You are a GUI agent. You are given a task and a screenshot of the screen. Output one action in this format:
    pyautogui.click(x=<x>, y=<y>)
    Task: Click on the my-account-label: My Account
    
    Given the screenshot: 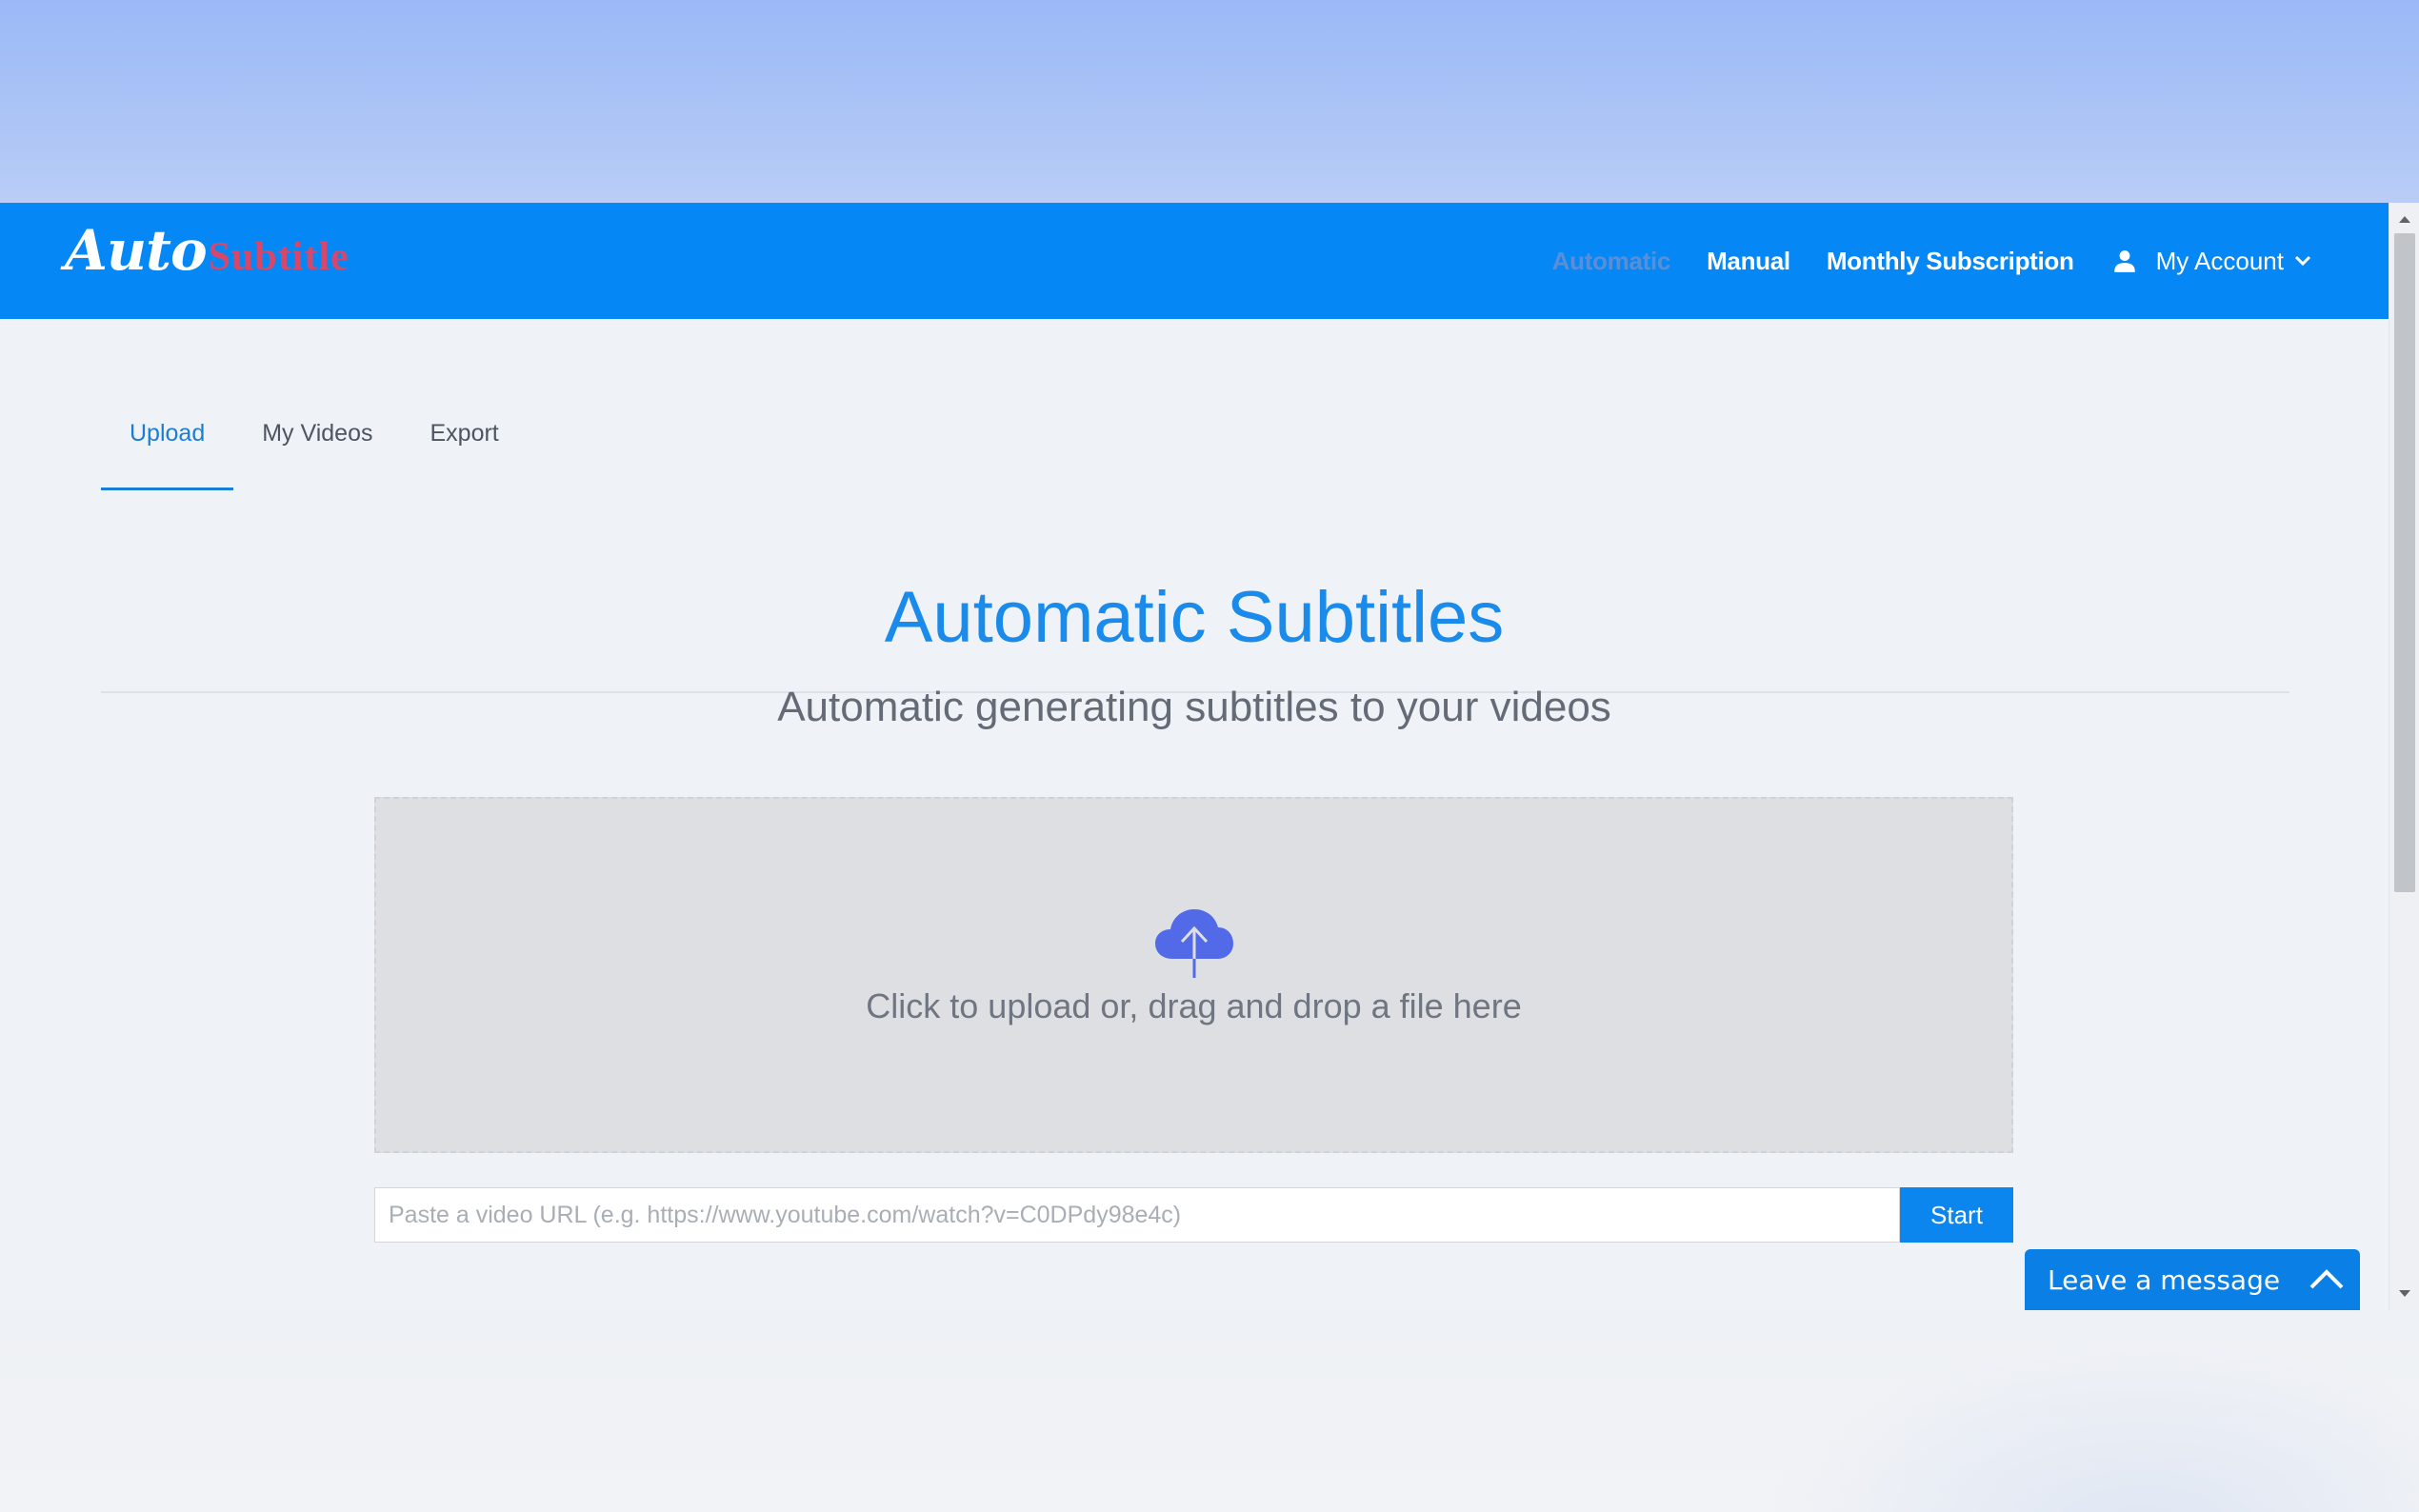 What is the action you would take?
    pyautogui.click(x=2219, y=260)
    